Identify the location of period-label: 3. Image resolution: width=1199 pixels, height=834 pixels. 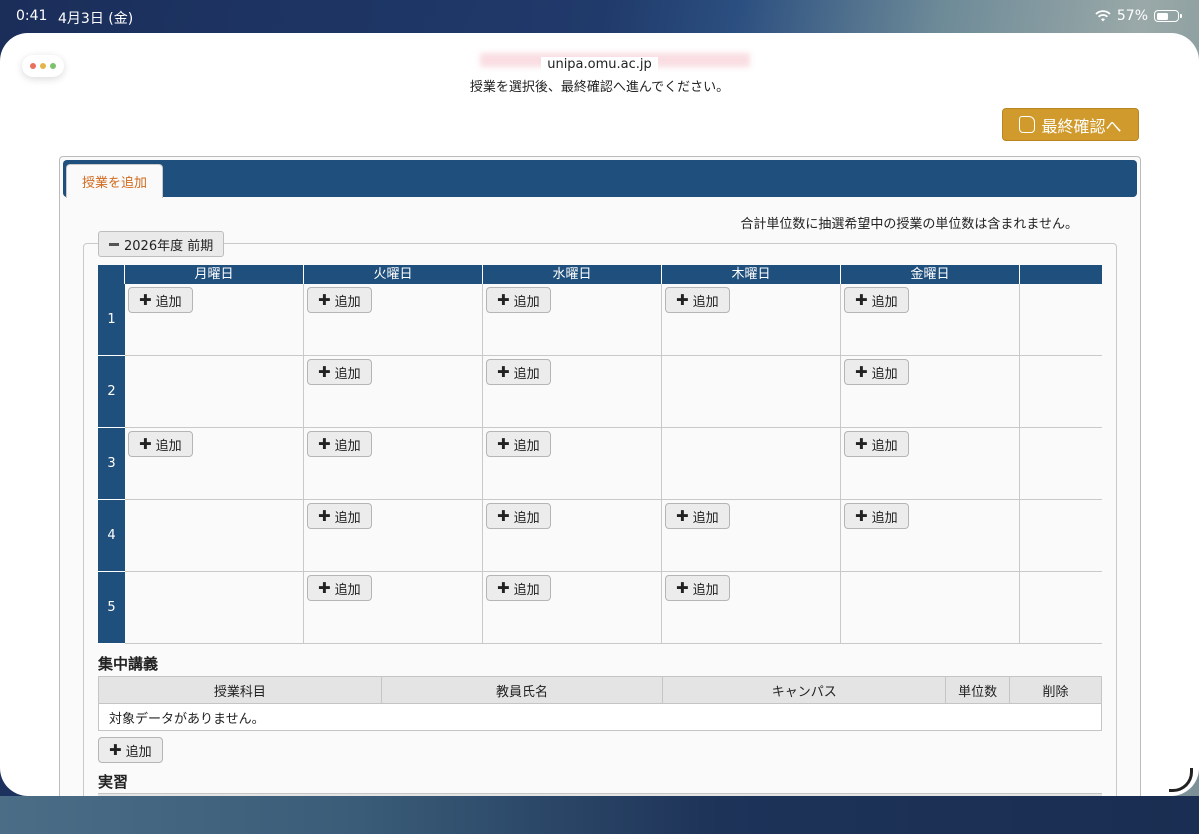
(111, 464).